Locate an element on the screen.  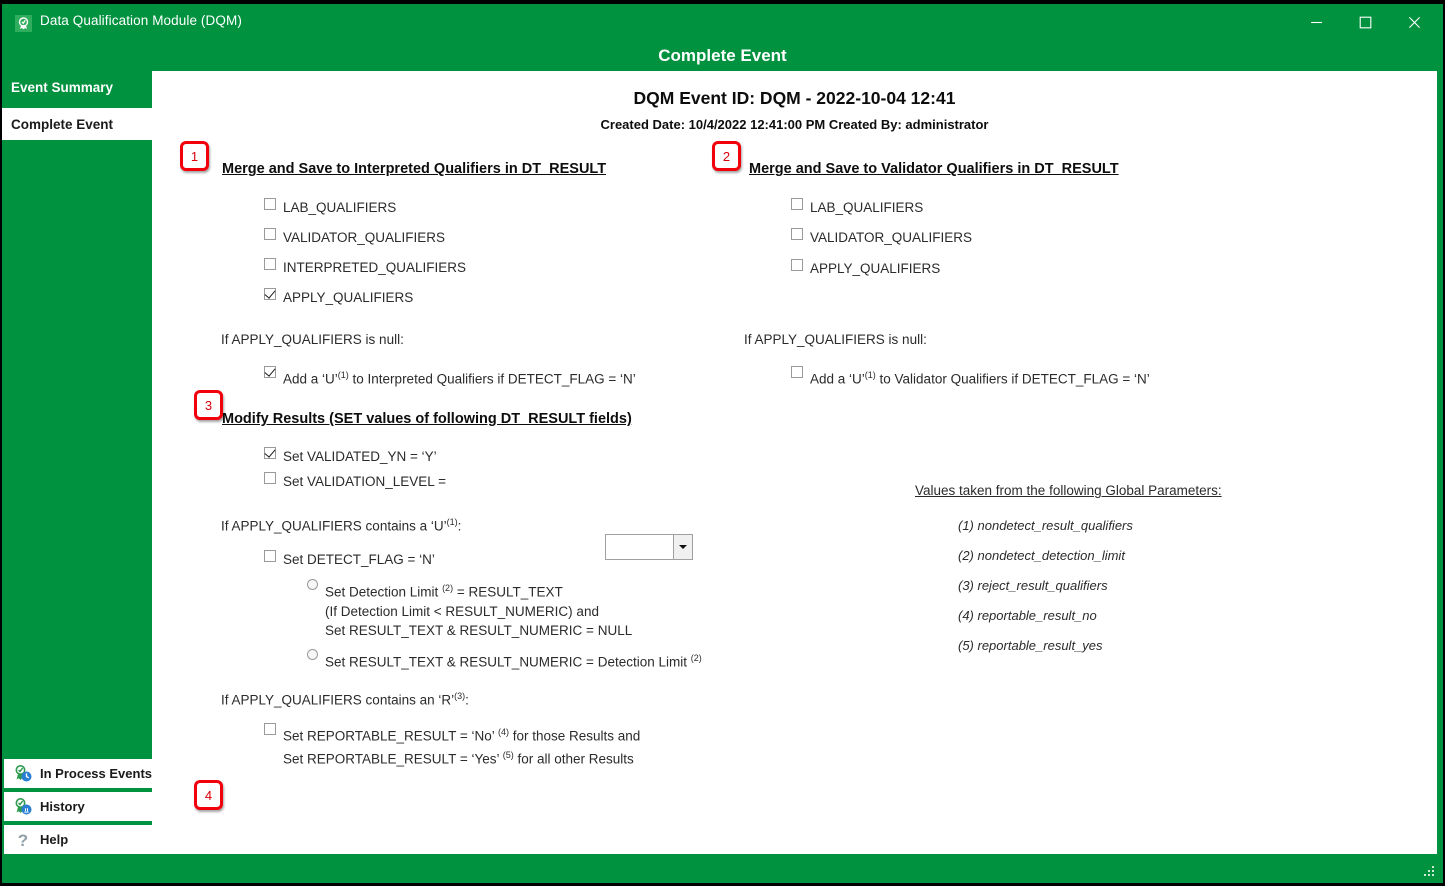
dqm-ribbon-icon is located at coordinates (23, 23).